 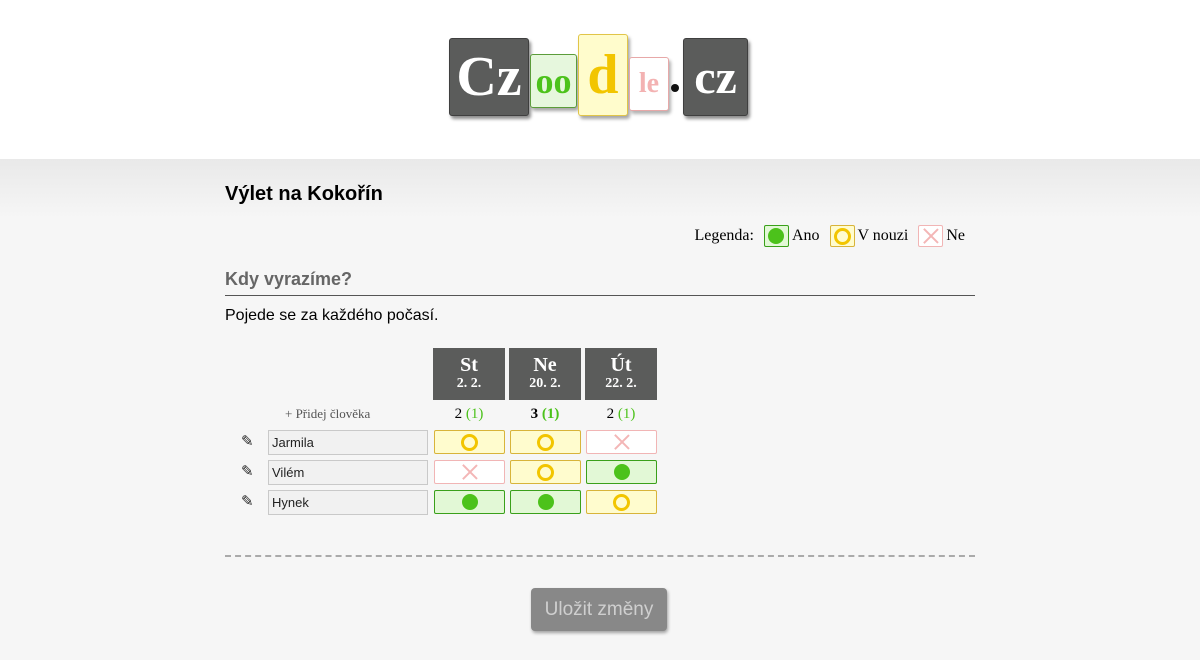 What do you see at coordinates (724, 235) in the screenshot?
I see `legend-label: Legenda:` at bounding box center [724, 235].